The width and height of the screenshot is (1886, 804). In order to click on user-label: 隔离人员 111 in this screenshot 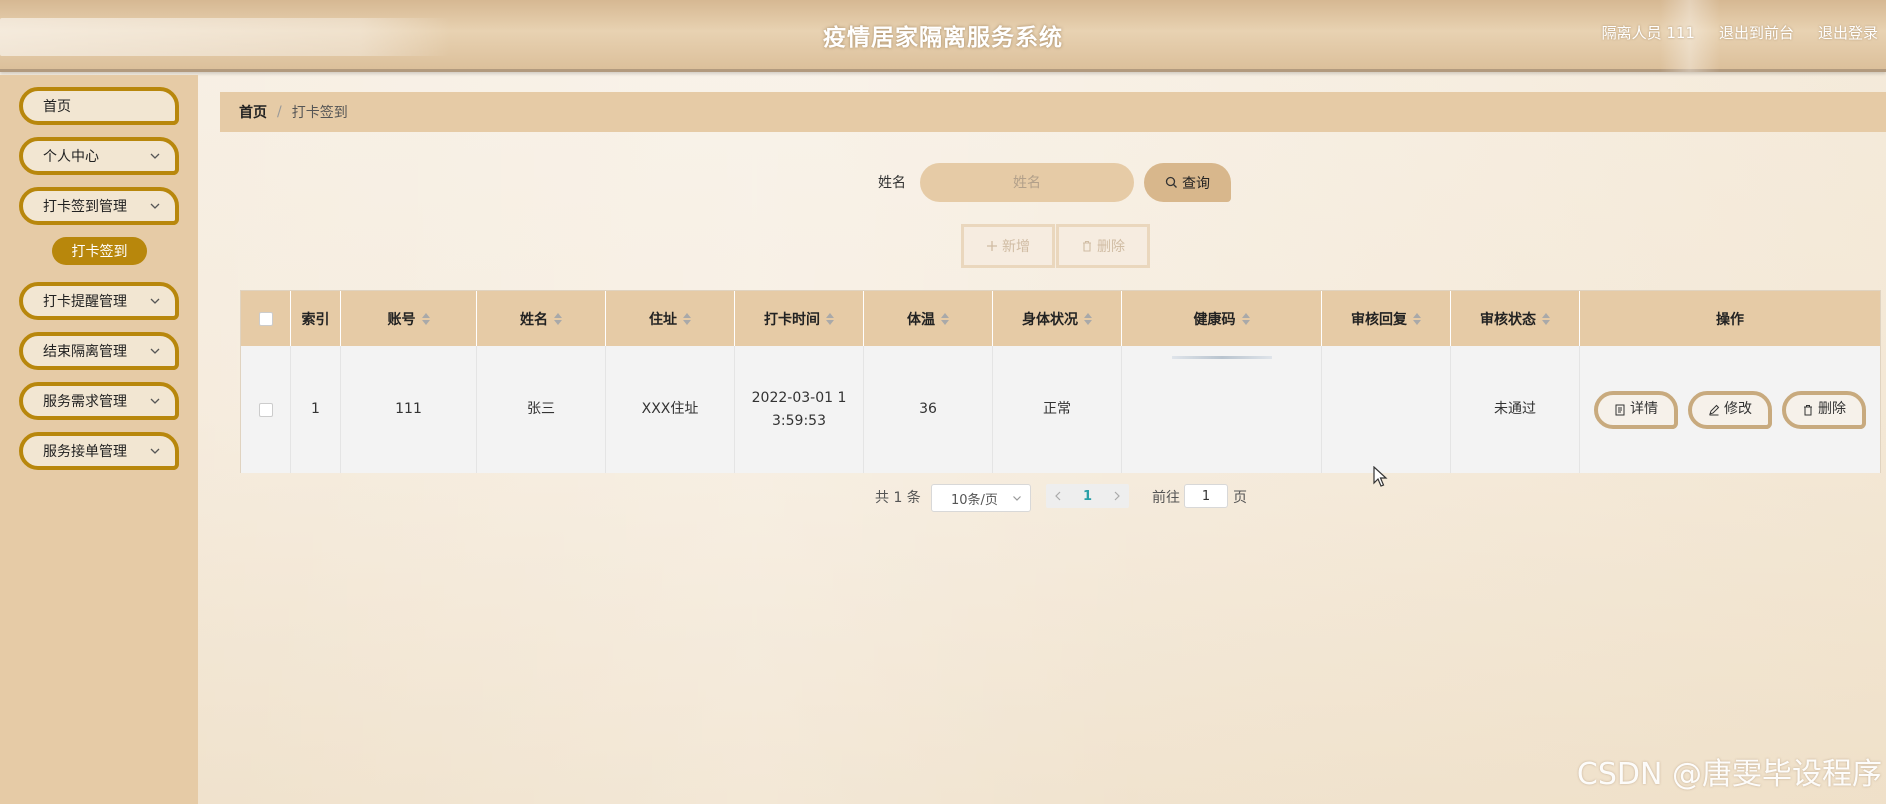, I will do `click(1648, 32)`.